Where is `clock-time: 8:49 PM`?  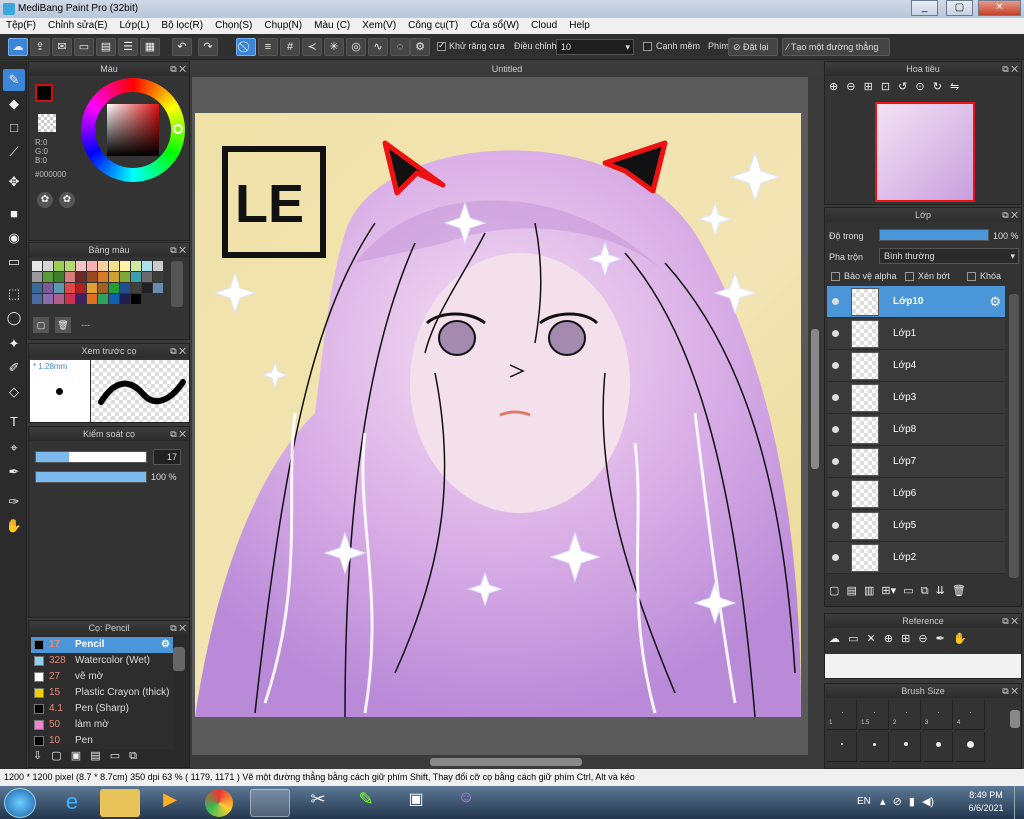 clock-time: 8:49 PM is located at coordinates (986, 795).